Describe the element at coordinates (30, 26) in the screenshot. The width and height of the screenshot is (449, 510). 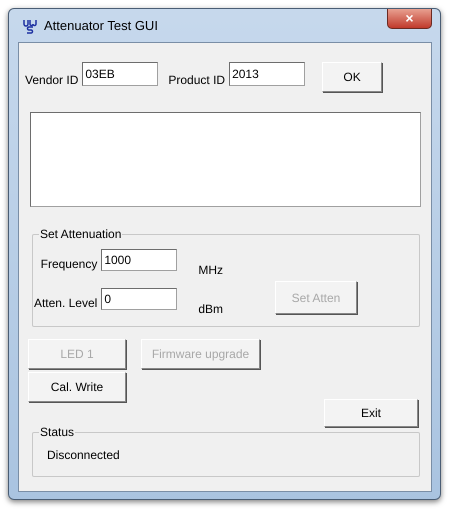
I see `app-icon` at that location.